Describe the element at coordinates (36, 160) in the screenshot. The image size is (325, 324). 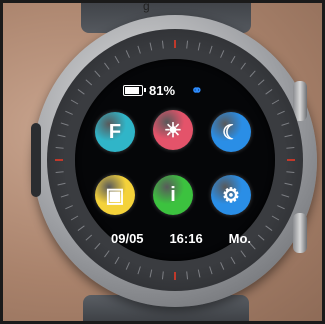
I see `left-side-button` at that location.